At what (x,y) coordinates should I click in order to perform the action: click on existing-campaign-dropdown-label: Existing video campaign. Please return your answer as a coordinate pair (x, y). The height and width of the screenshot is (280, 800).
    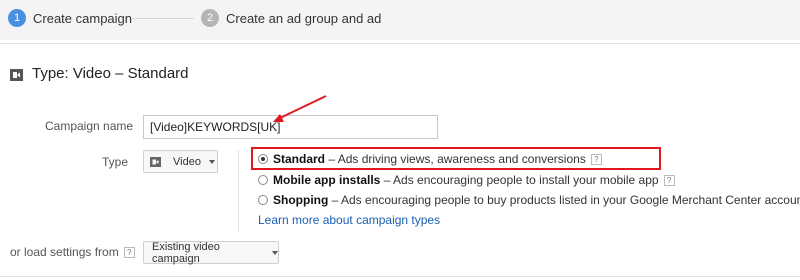
    Looking at the image, I should click on (186, 252).